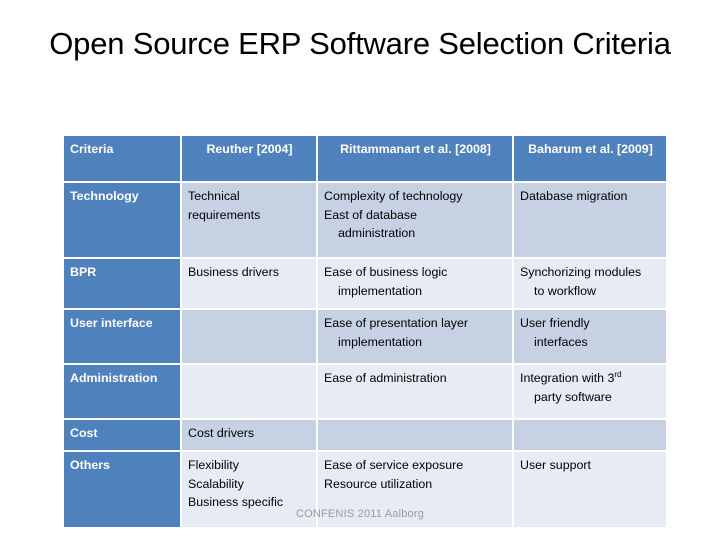 The height and width of the screenshot is (540, 720). Describe the element at coordinates (122, 391) in the screenshot. I see `row-header-administration: Administration` at that location.